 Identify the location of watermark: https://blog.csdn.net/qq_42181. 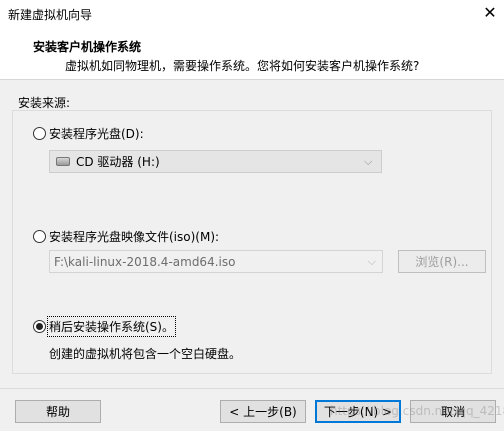
(417, 411).